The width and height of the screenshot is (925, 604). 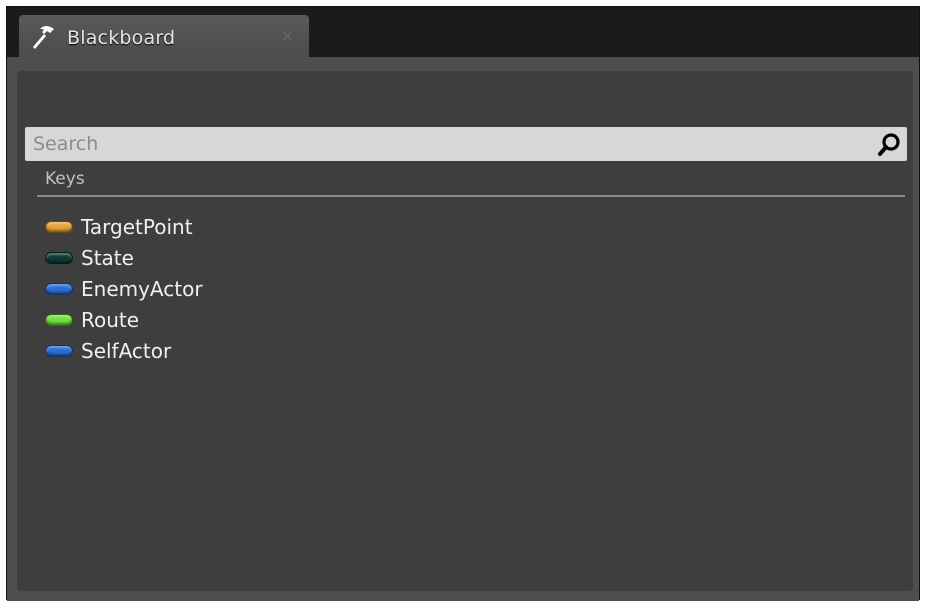 I want to click on key-item-selfactor: SelfActor, so click(x=124, y=350).